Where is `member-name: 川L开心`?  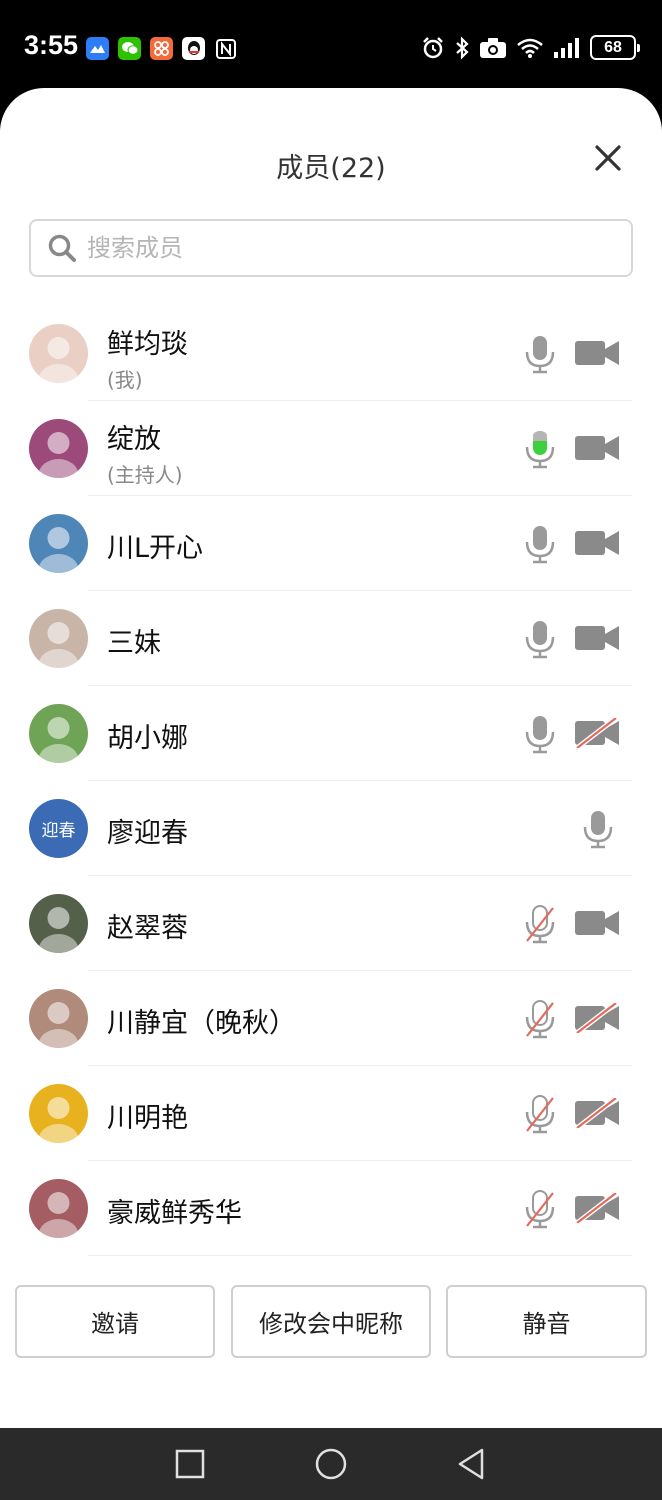 member-name: 川L开心 is located at coordinates (155, 548).